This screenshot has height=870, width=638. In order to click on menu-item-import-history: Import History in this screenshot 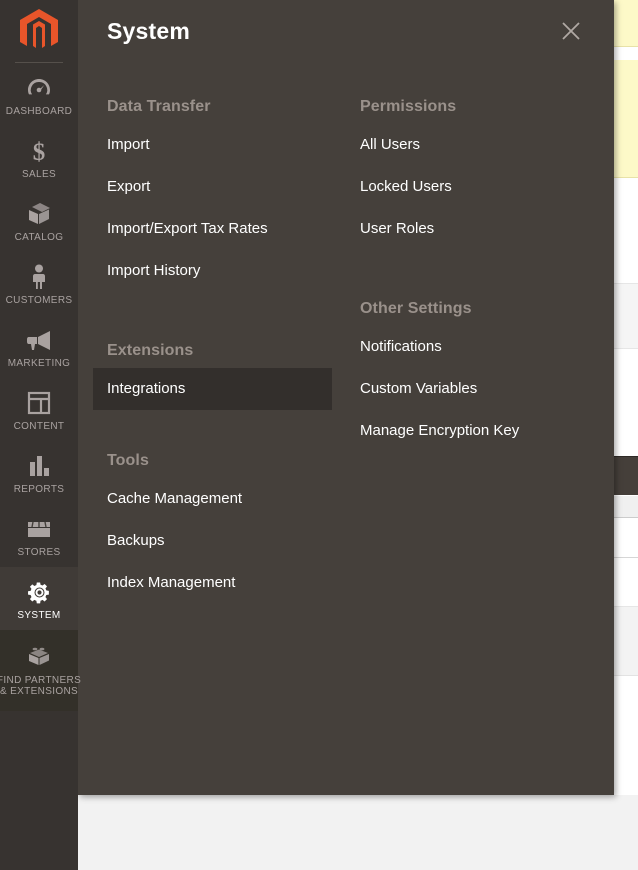, I will do `click(226, 271)`.